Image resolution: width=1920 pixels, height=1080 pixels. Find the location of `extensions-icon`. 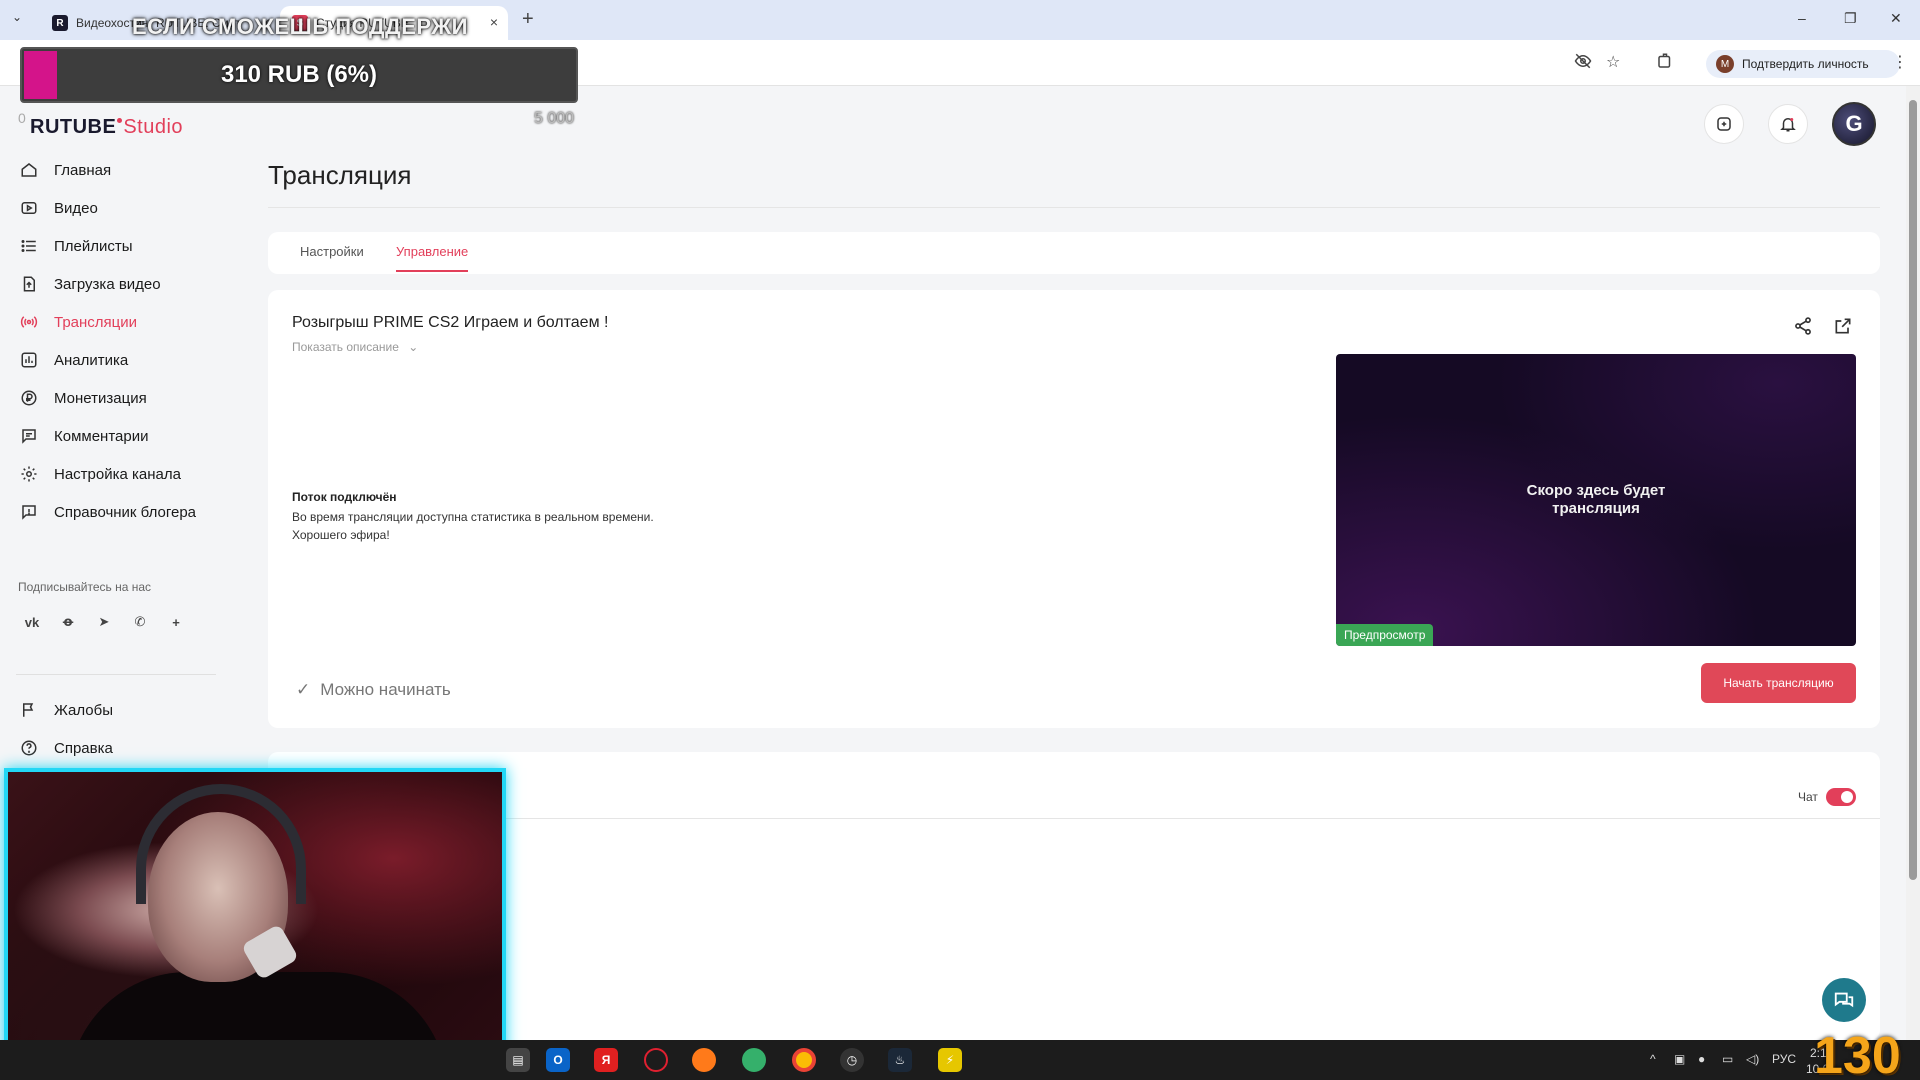

extensions-icon is located at coordinates (1665, 63).